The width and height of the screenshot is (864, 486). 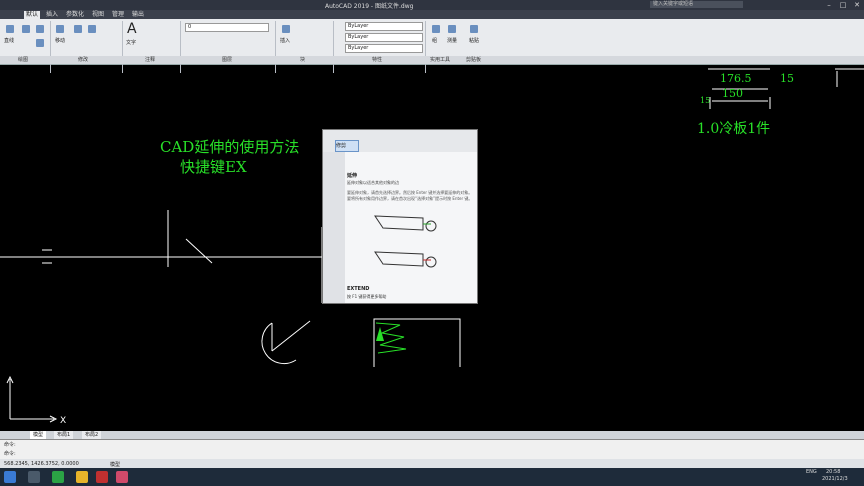 I want to click on trim-extend-button: 修剪, so click(x=347, y=146).